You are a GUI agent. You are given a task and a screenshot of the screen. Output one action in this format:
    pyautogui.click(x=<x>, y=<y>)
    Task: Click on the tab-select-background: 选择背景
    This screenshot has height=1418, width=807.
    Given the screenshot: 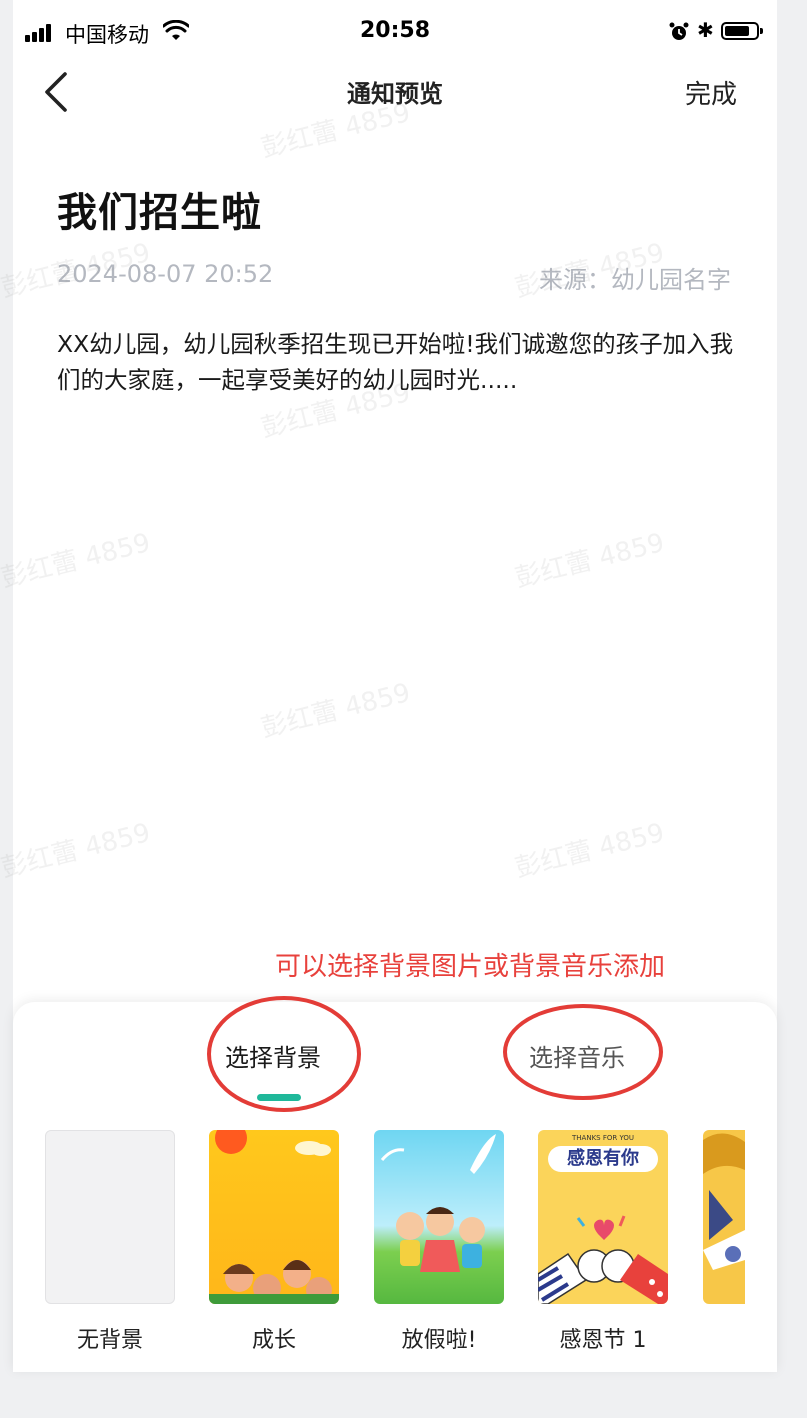 What is the action you would take?
    pyautogui.click(x=273, y=1055)
    